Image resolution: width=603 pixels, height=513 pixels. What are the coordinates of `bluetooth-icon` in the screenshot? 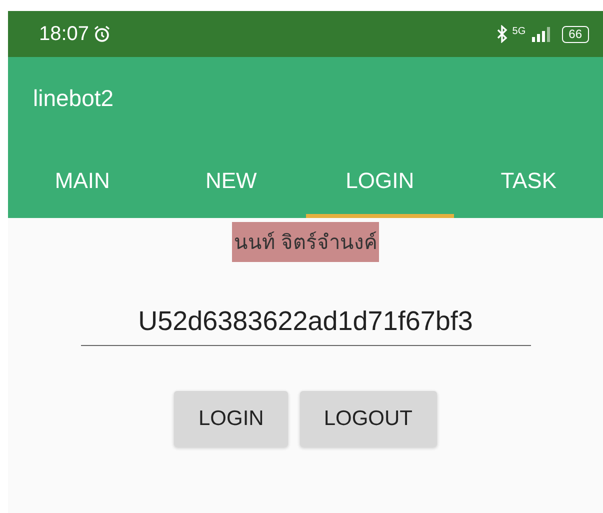 It's located at (502, 34).